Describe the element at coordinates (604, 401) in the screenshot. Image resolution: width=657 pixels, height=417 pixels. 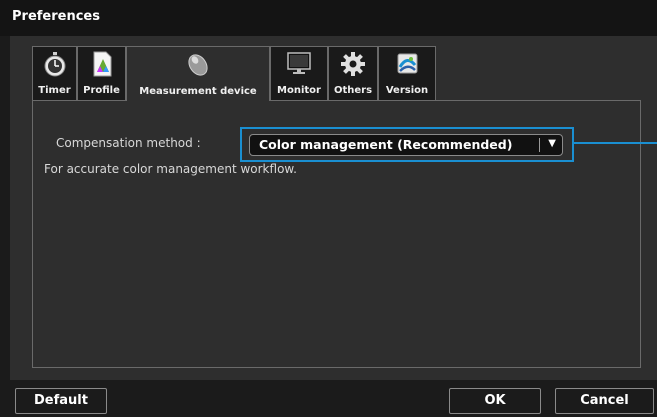
I see `cancel-button: Cancel` at that location.